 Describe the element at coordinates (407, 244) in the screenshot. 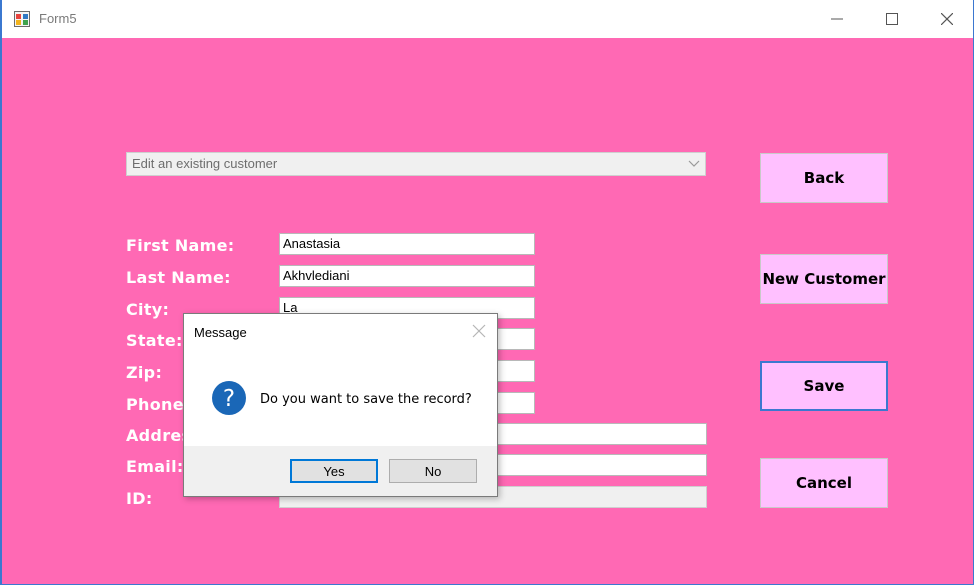

I see `first-name-field: Anastasia` at that location.